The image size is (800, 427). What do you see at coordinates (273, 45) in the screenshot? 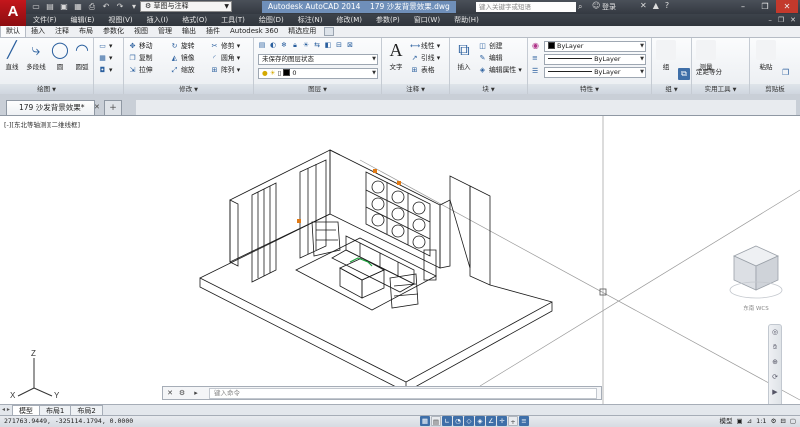
I see `layer-isolate-icon: ◐` at bounding box center [273, 45].